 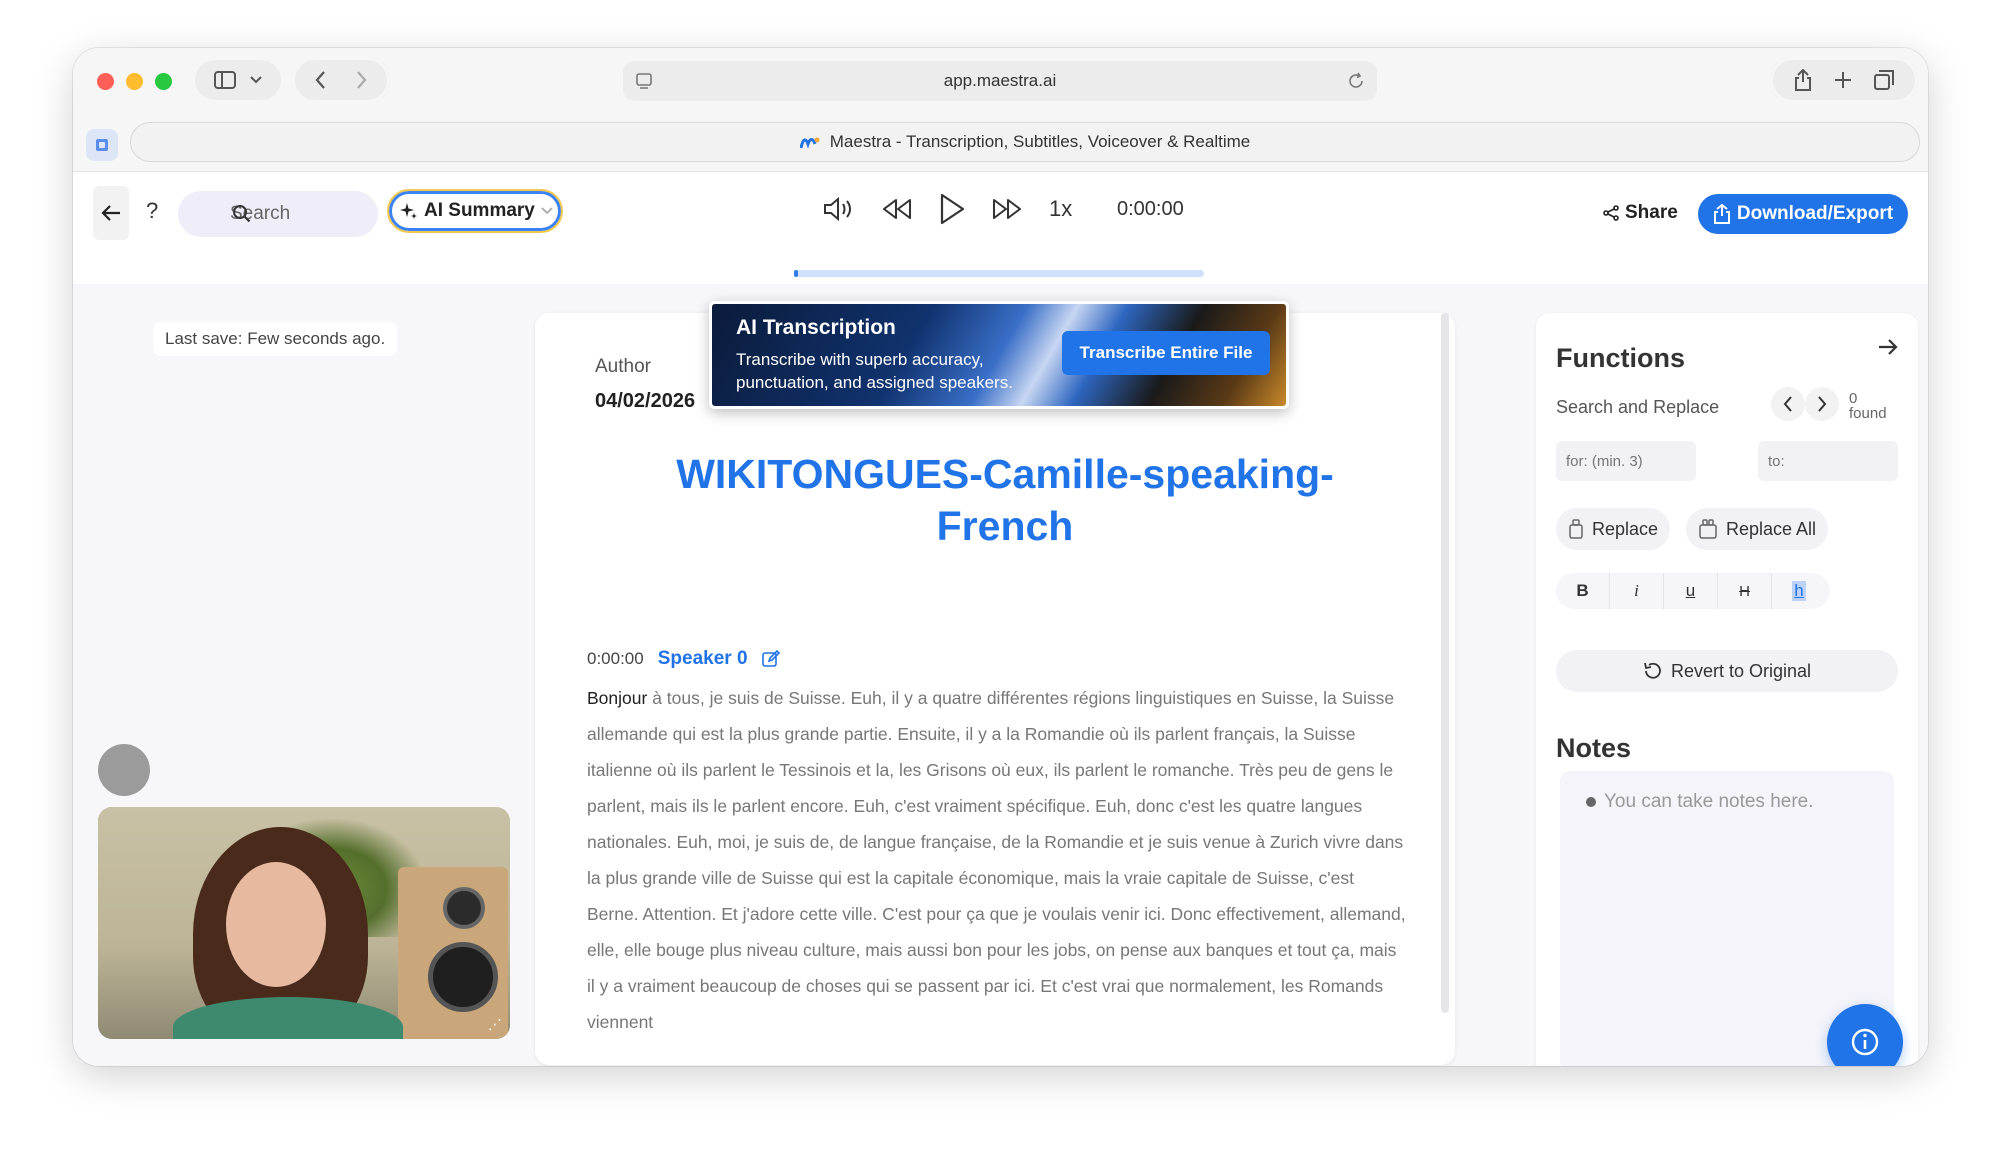 I want to click on editor-scrollbar, so click(x=1445, y=663).